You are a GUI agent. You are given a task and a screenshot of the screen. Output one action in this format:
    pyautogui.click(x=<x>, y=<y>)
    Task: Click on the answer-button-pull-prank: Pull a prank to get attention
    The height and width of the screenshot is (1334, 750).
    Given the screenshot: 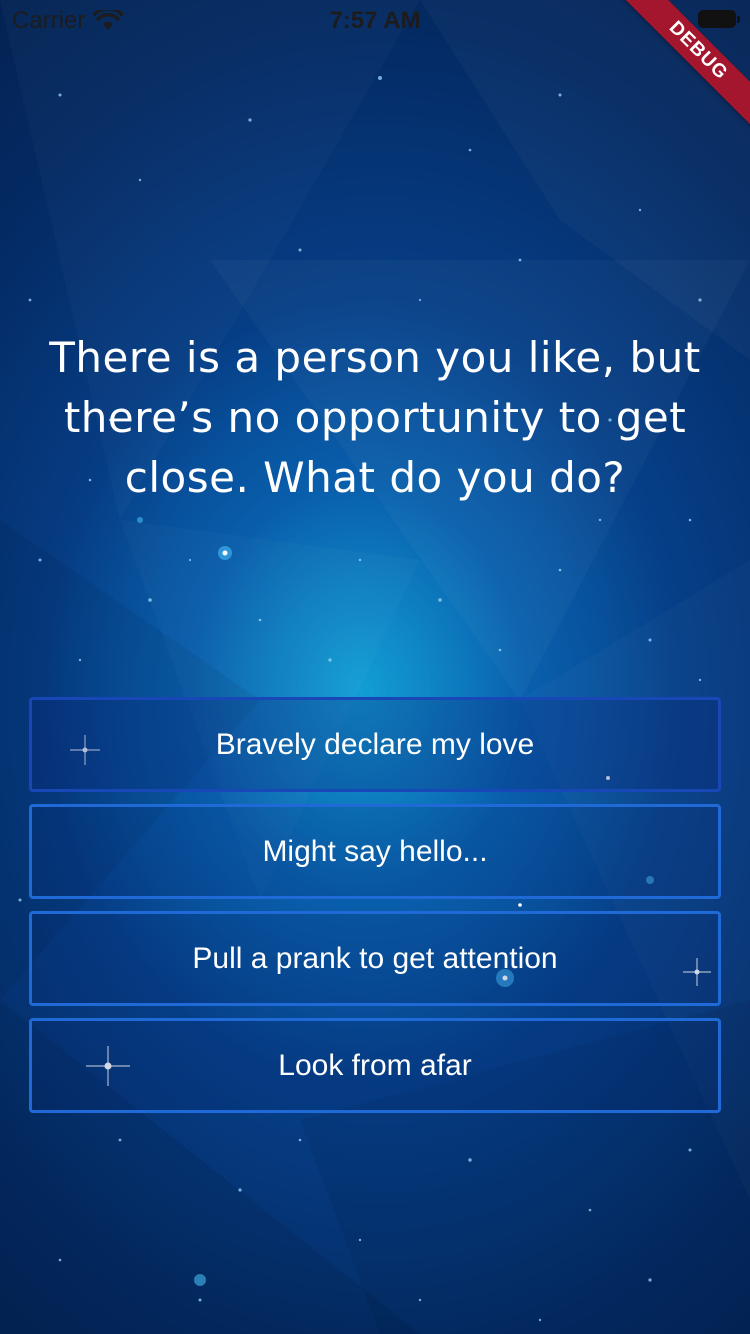 What is the action you would take?
    pyautogui.click(x=375, y=958)
    